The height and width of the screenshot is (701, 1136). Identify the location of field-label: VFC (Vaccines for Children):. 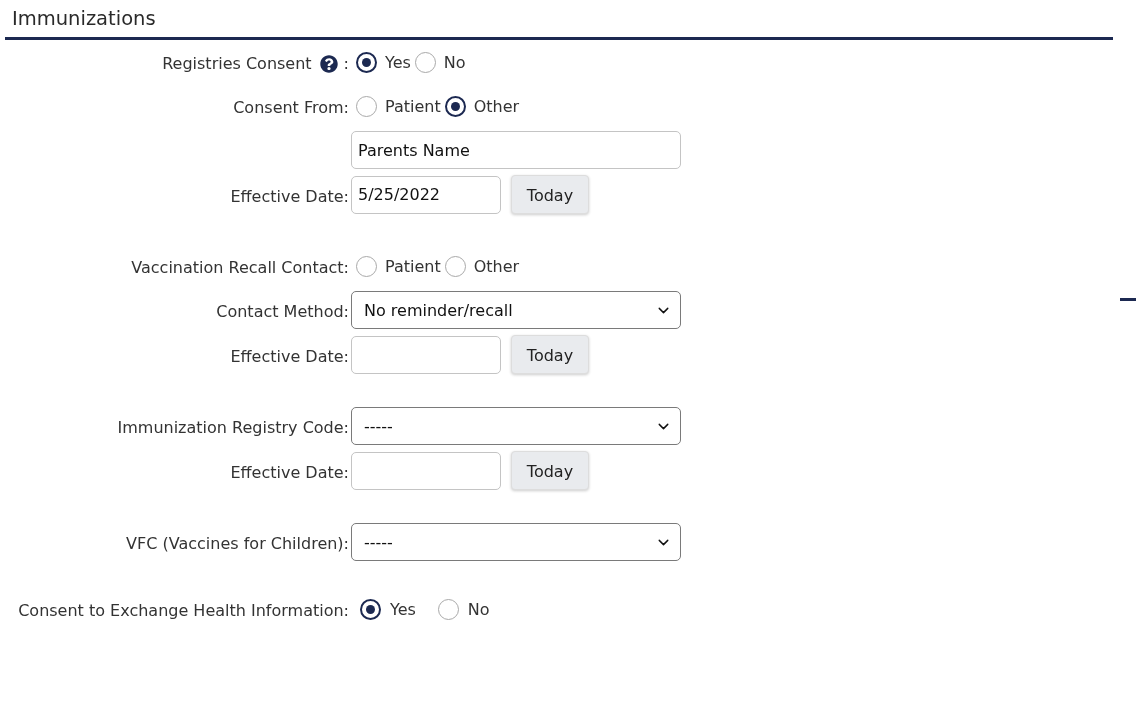
(237, 543).